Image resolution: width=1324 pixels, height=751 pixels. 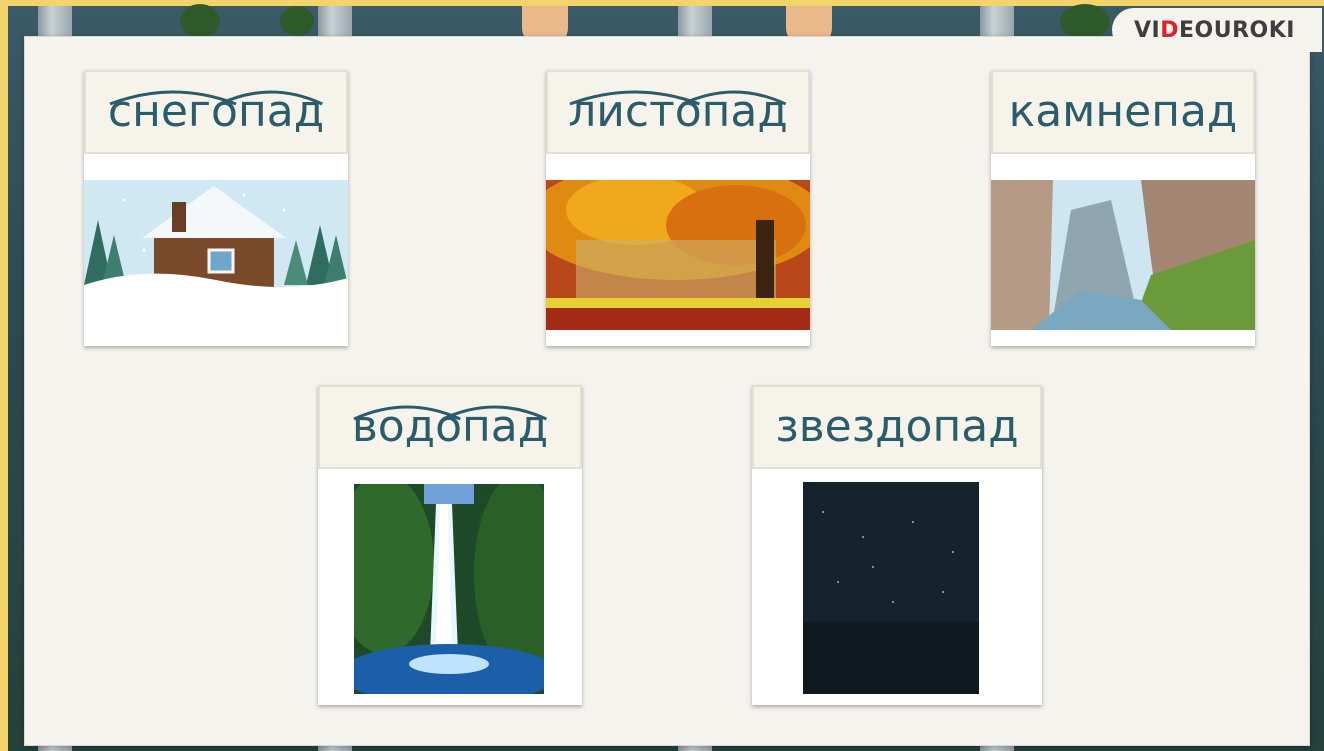 I want to click on word-label: листопад, so click(x=678, y=112).